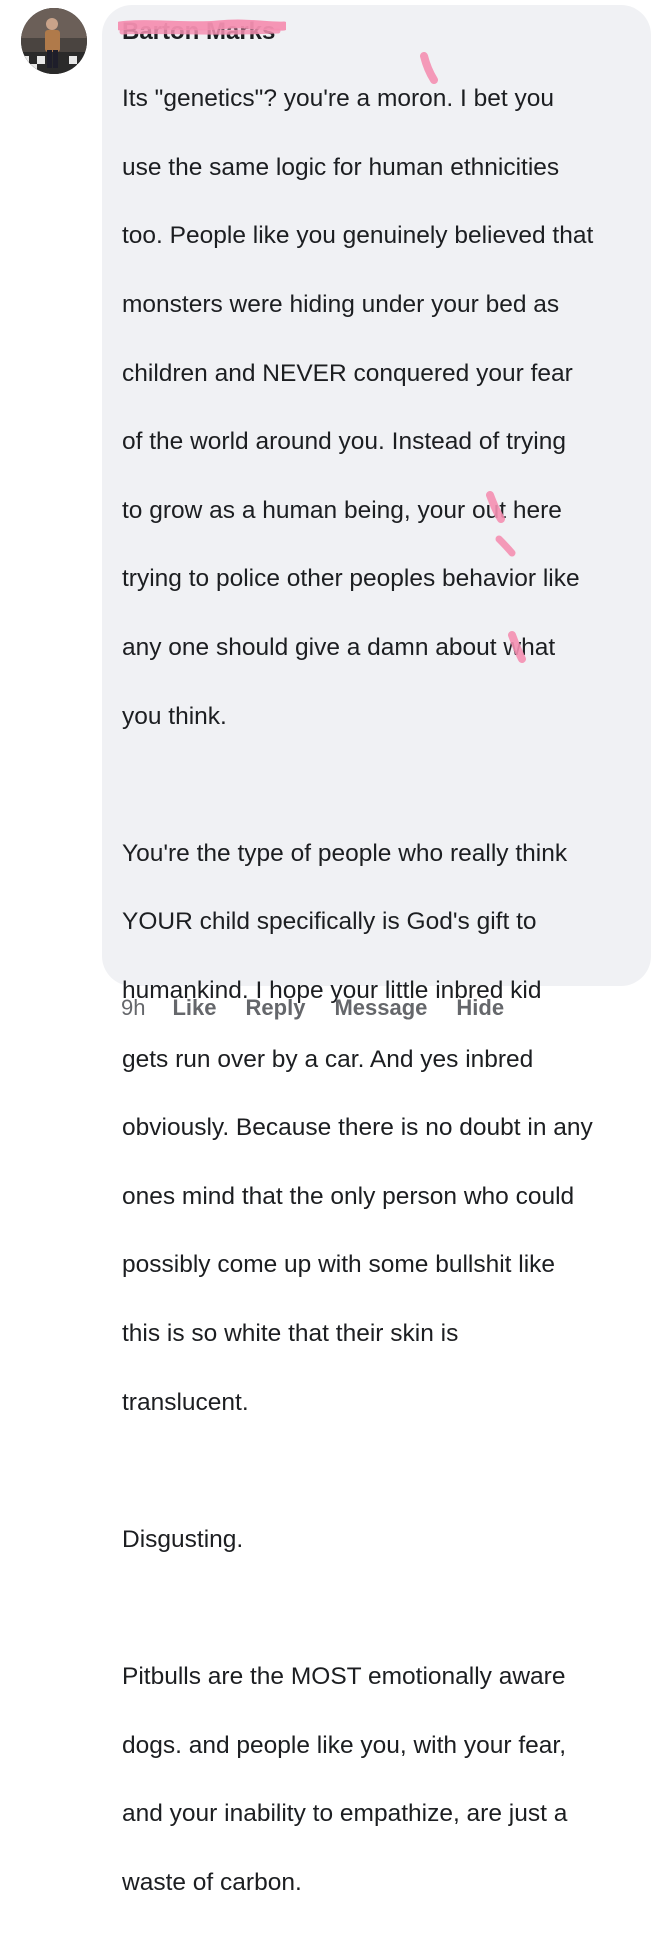 The height and width of the screenshot is (1934, 671). What do you see at coordinates (339, 1265) in the screenshot?
I see `comment-line: possibly come up with some bullshit like` at bounding box center [339, 1265].